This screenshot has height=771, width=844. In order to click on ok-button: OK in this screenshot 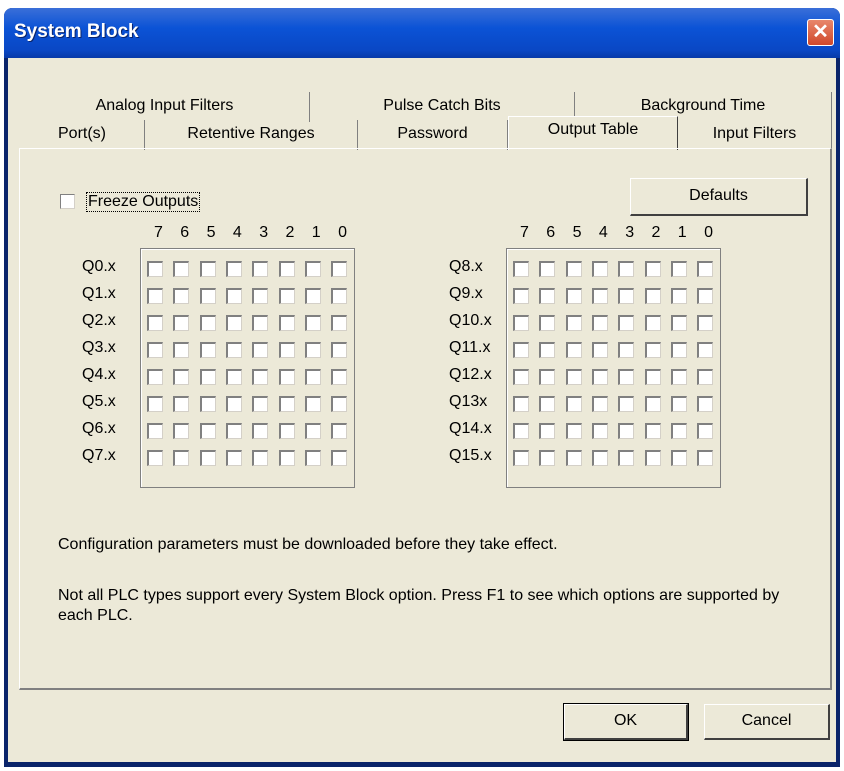, I will do `click(626, 722)`.